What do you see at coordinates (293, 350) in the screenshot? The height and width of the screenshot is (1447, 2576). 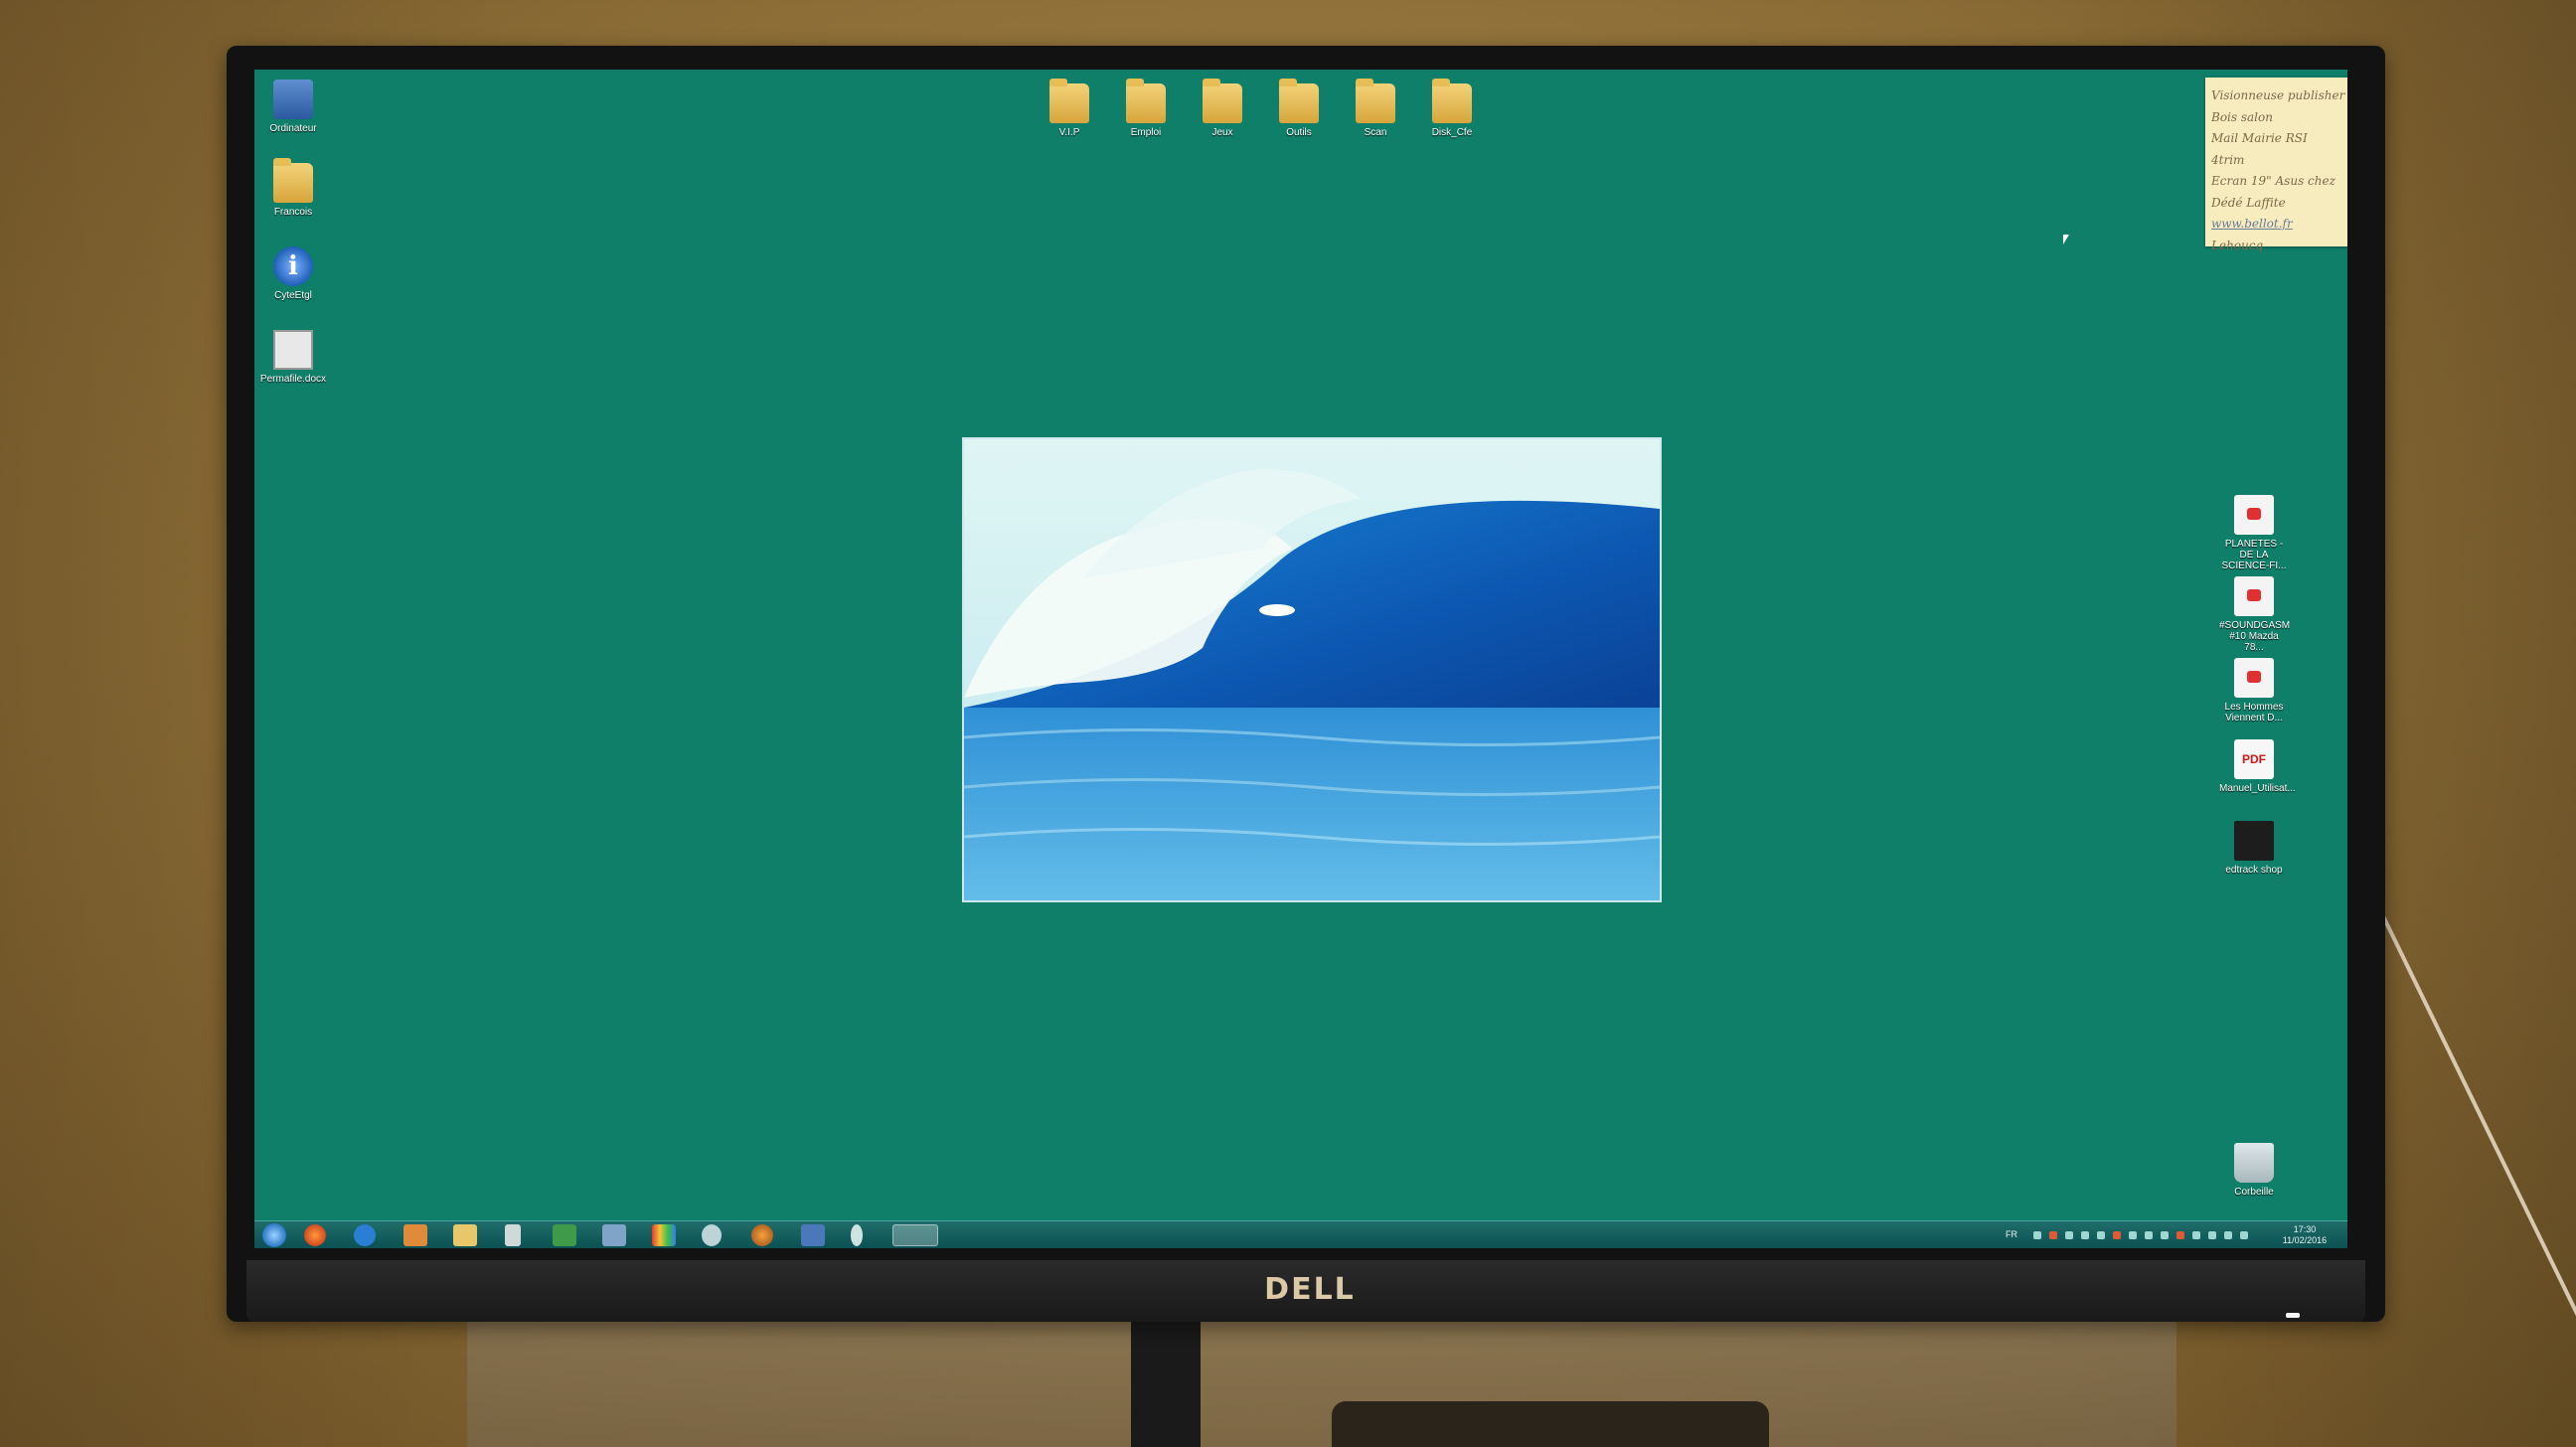 I see `document-icon` at bounding box center [293, 350].